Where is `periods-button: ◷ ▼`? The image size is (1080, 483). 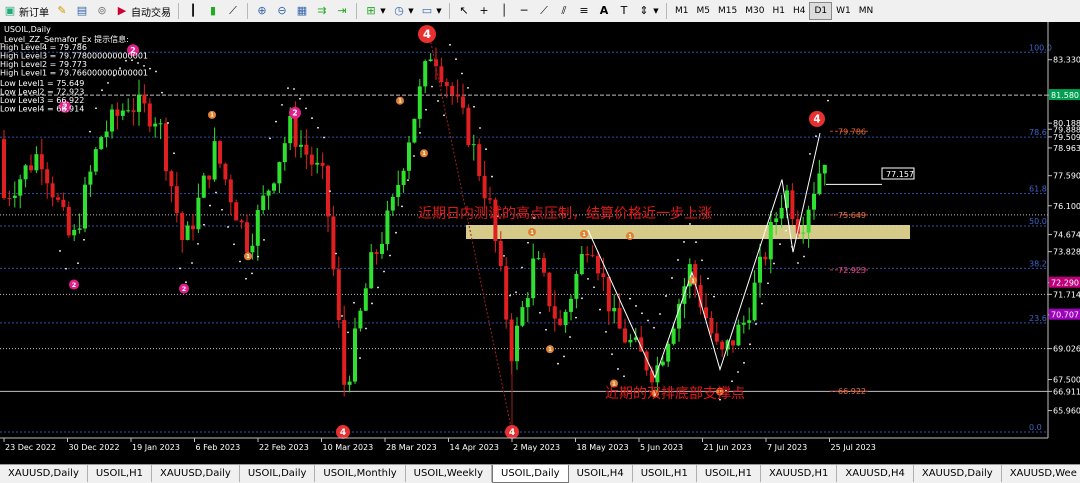 periods-button: ◷ ▼ is located at coordinates (403, 11).